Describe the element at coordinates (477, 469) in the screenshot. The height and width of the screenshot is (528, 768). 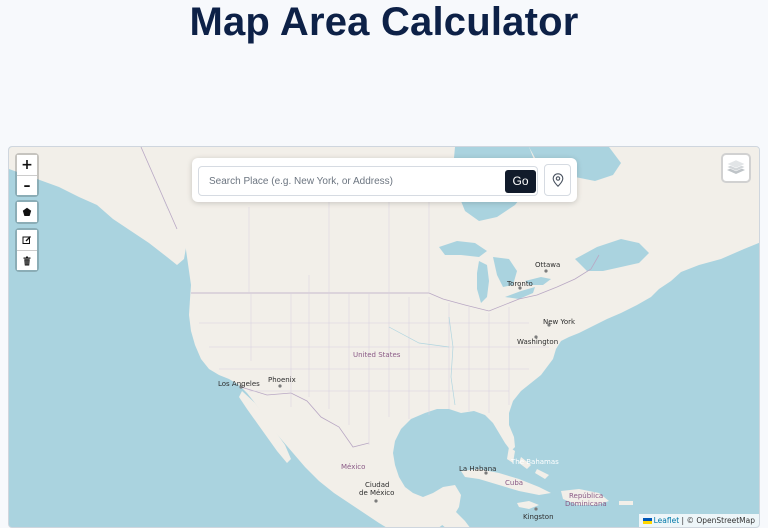
I see `label-la-habana: La Habana` at that location.